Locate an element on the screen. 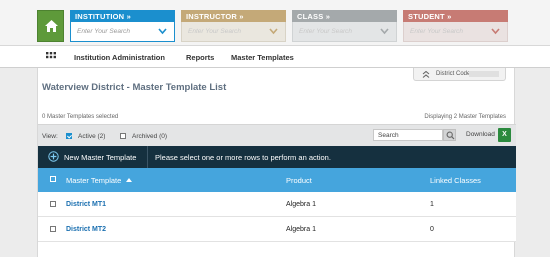 This screenshot has height=257, width=550. institution-label: INSTITUTION » is located at coordinates (122, 16).